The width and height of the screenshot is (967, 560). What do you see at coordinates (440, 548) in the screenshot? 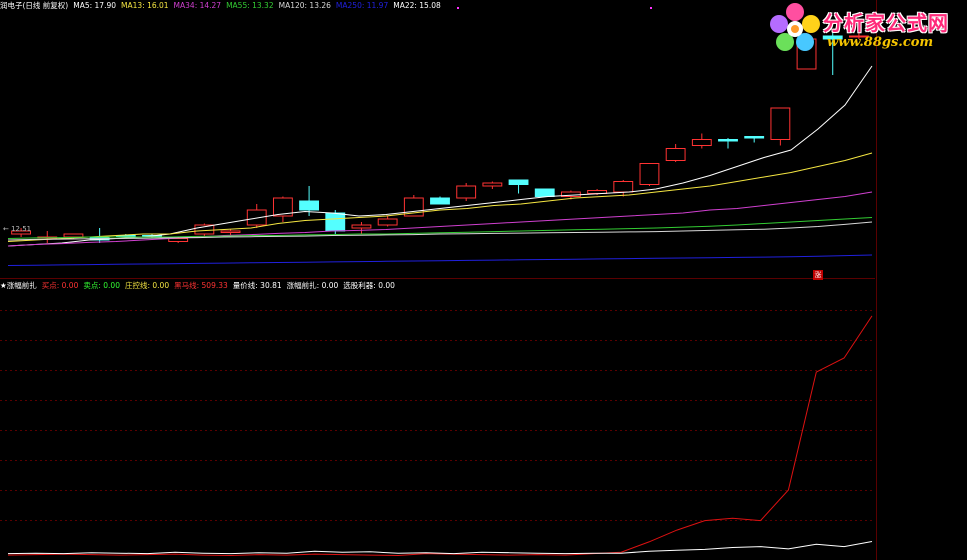
I see `sub-line-量价线` at bounding box center [440, 548].